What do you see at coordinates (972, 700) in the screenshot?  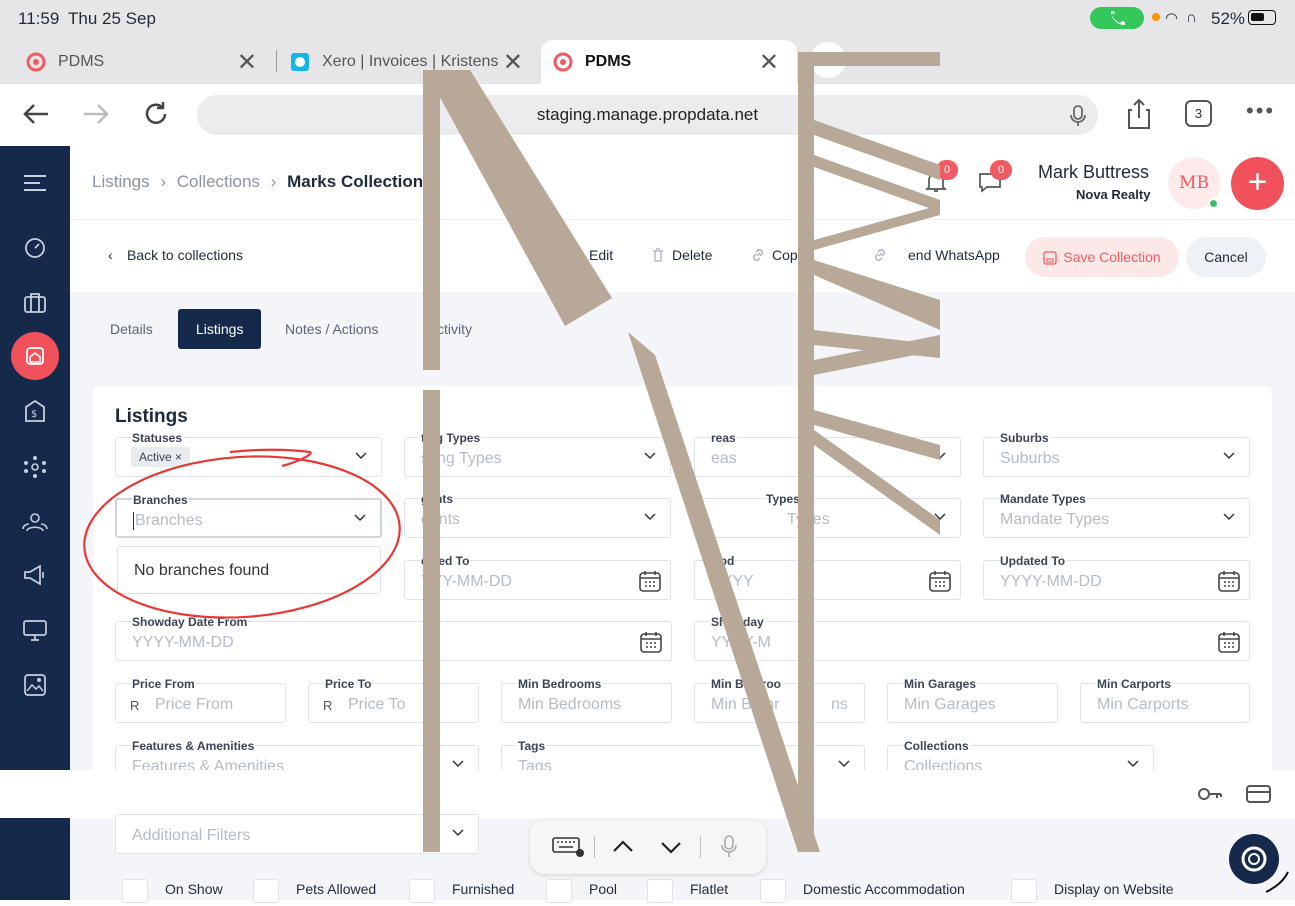 I see `min-garages-input: Min Garages Min Garages` at bounding box center [972, 700].